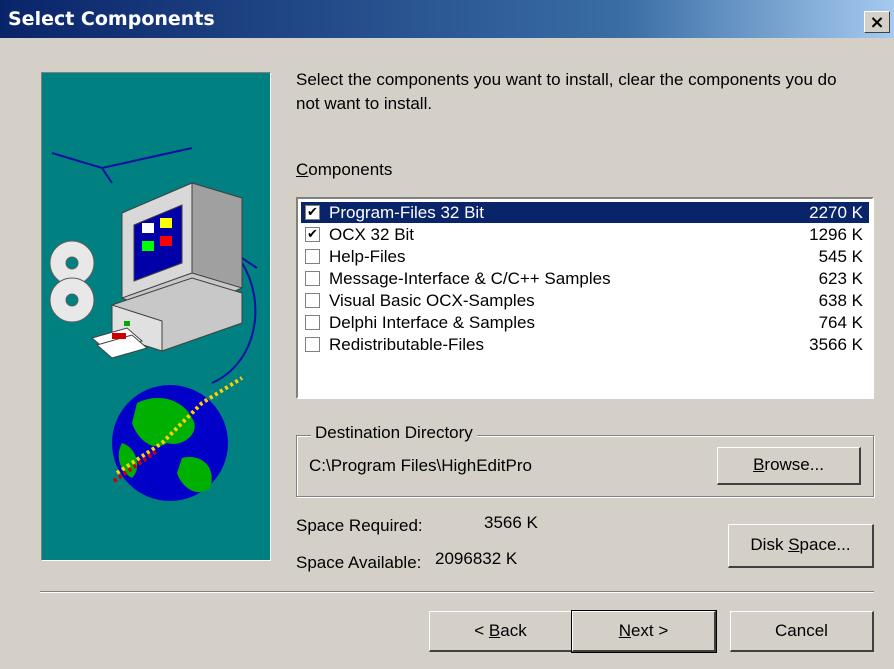  Describe the element at coordinates (840, 300) in the screenshot. I see `component-size: 638 K` at that location.